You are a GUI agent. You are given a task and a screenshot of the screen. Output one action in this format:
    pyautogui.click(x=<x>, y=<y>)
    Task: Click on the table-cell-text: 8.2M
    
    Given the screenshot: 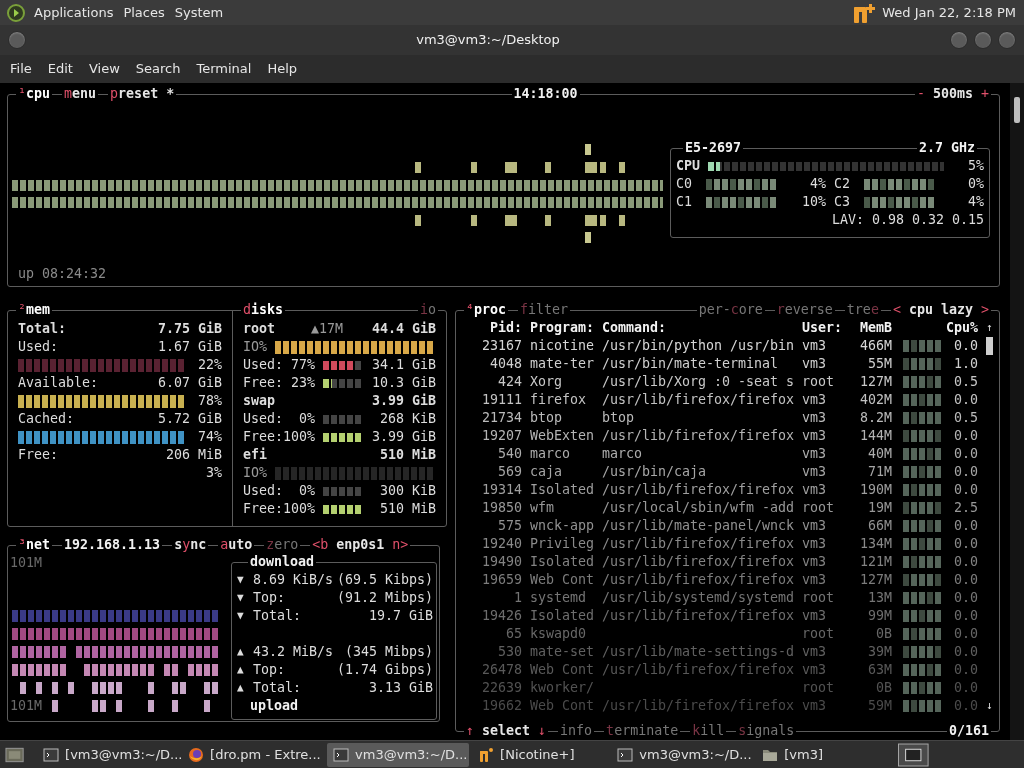 What is the action you would take?
    pyautogui.click(x=875, y=418)
    